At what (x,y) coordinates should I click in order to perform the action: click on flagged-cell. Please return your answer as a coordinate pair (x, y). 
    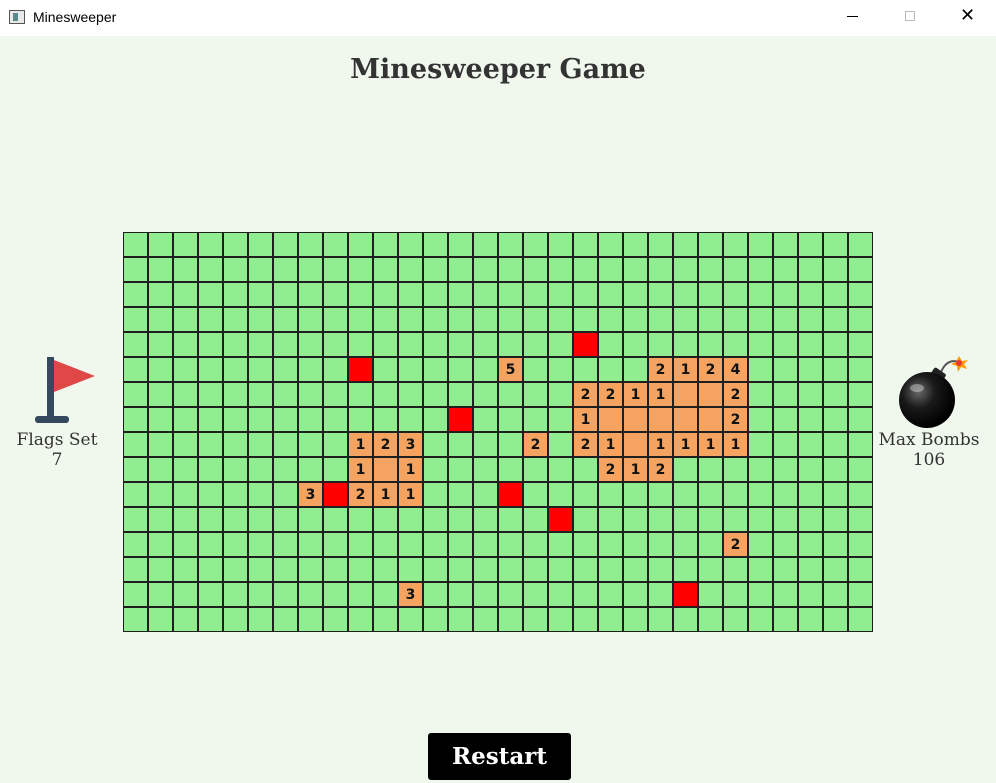
    Looking at the image, I should click on (585, 344).